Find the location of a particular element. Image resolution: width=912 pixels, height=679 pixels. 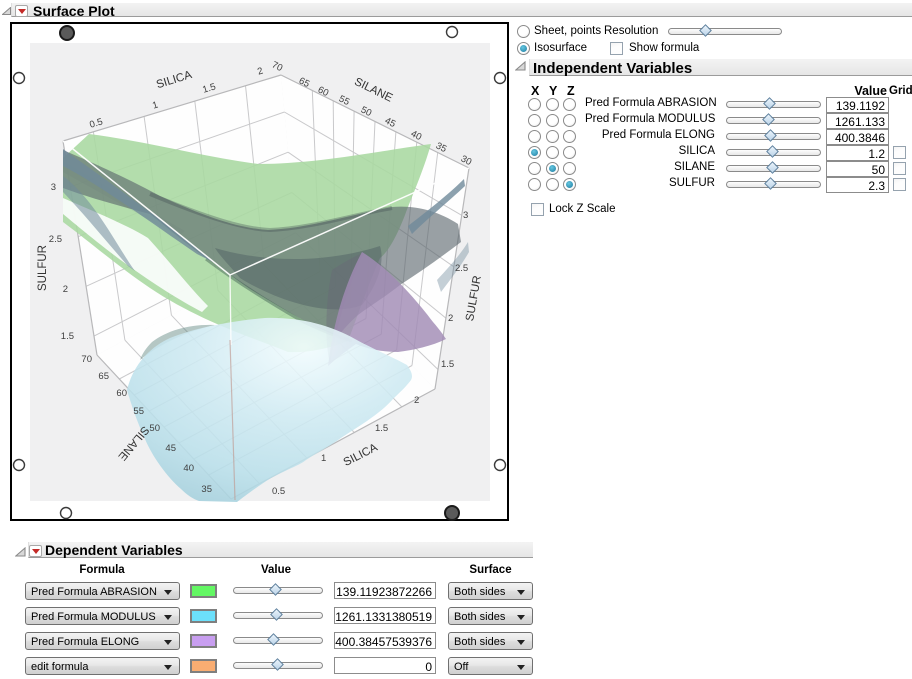

svg-text: 70 is located at coordinates (86, 359).